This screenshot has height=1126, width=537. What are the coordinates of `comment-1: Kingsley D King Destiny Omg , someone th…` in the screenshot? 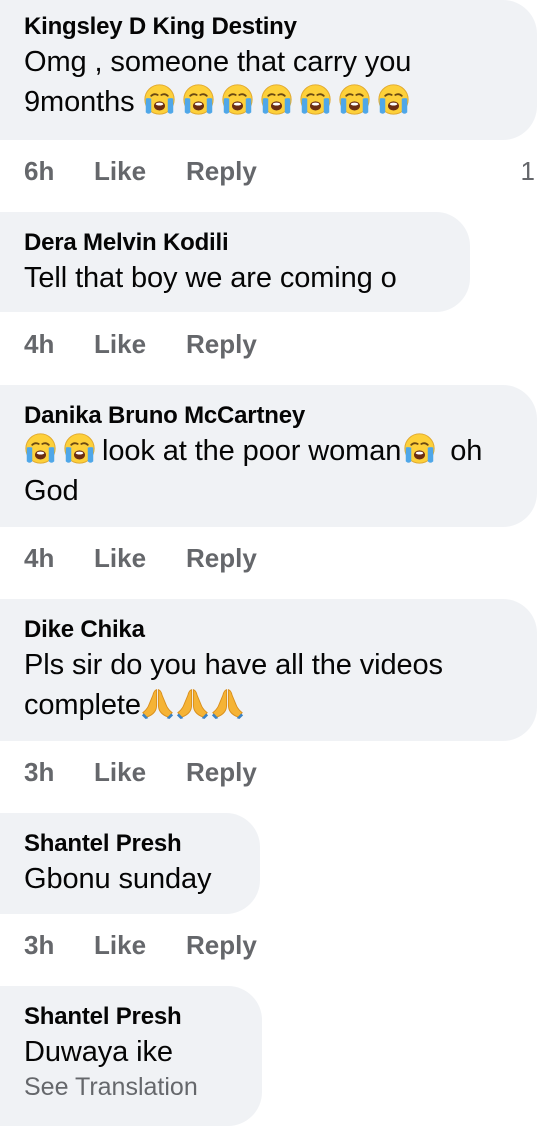 It's located at (268, 70).